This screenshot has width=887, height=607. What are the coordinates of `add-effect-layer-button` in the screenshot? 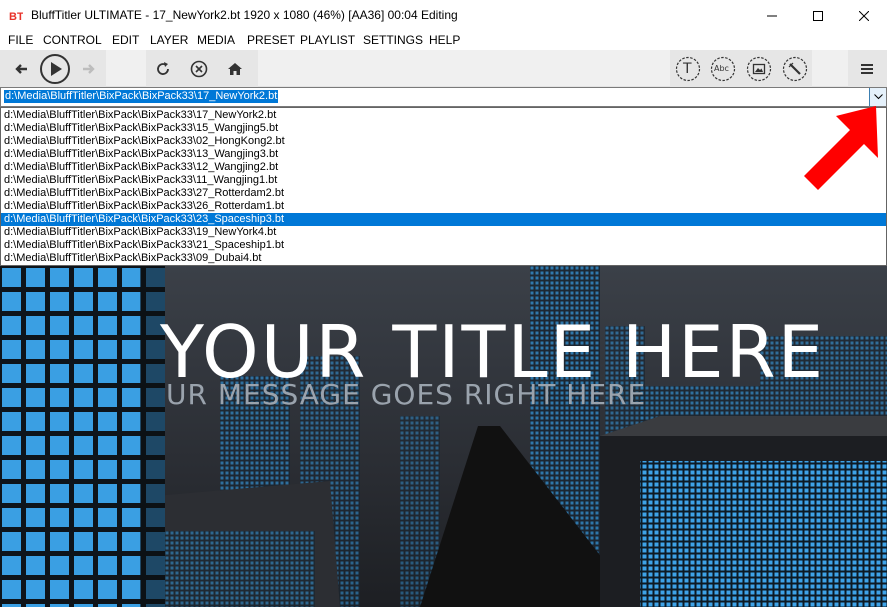 It's located at (795, 69).